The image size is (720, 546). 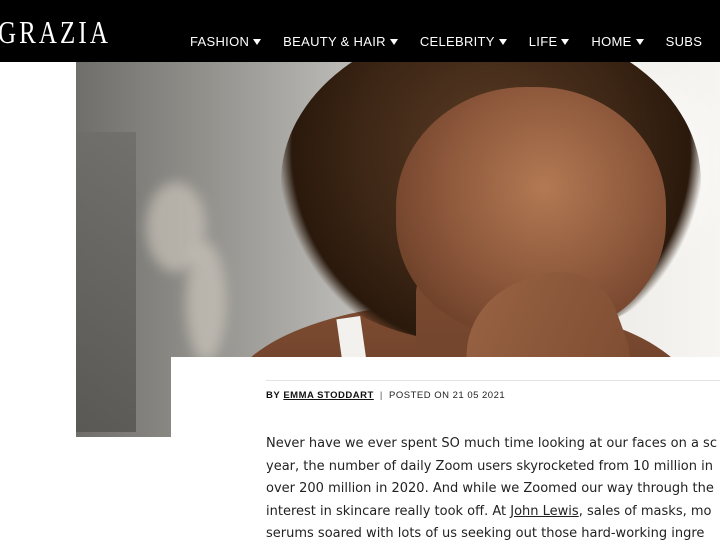 I want to click on nav-home-label: HOME, so click(x=611, y=41).